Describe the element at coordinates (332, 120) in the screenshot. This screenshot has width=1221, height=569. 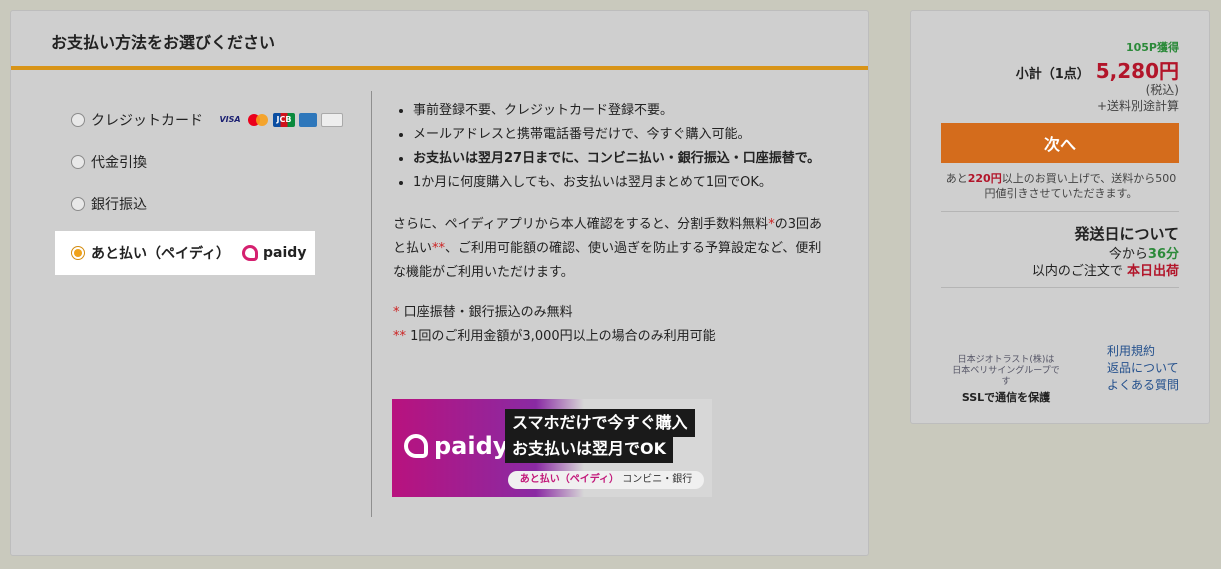
I see `diners-icon` at that location.